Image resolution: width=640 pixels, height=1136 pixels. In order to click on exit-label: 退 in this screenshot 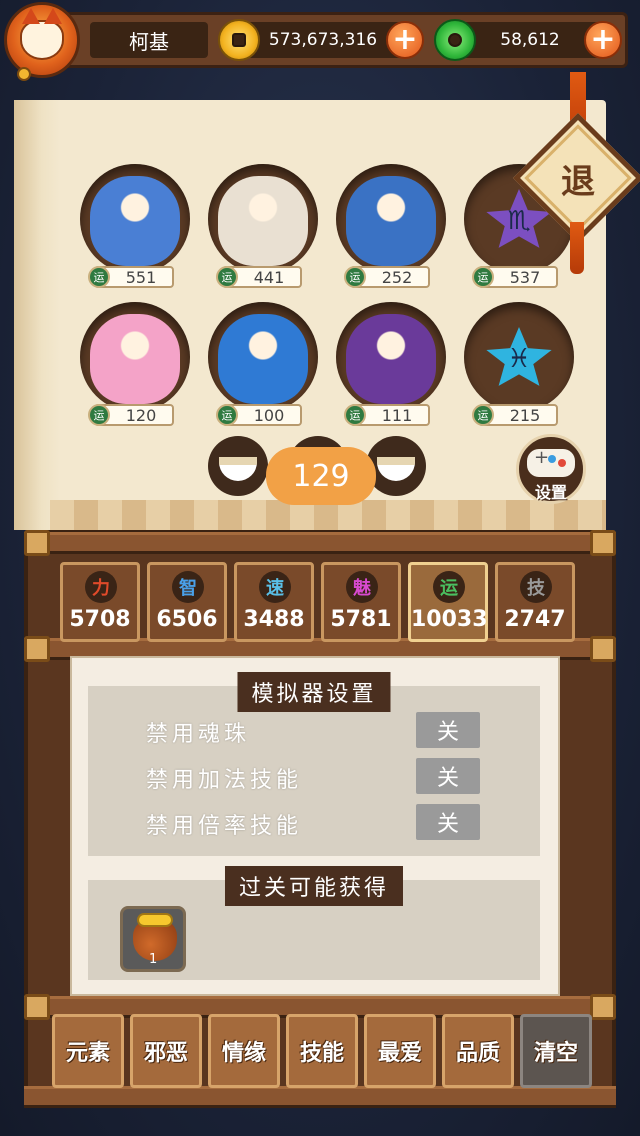, I will do `click(578, 178)`.